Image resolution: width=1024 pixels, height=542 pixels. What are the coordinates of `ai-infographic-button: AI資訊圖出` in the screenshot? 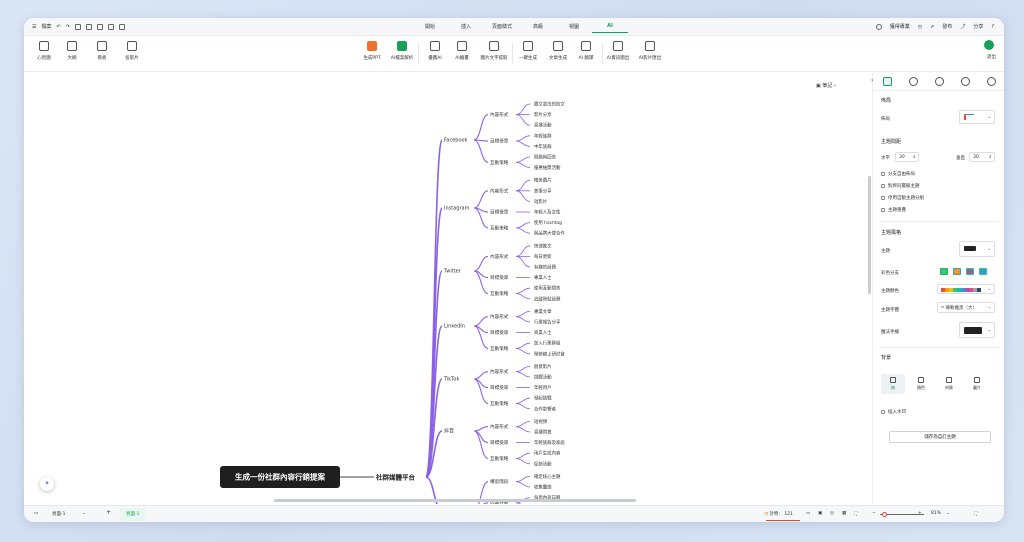 It's located at (618, 51).